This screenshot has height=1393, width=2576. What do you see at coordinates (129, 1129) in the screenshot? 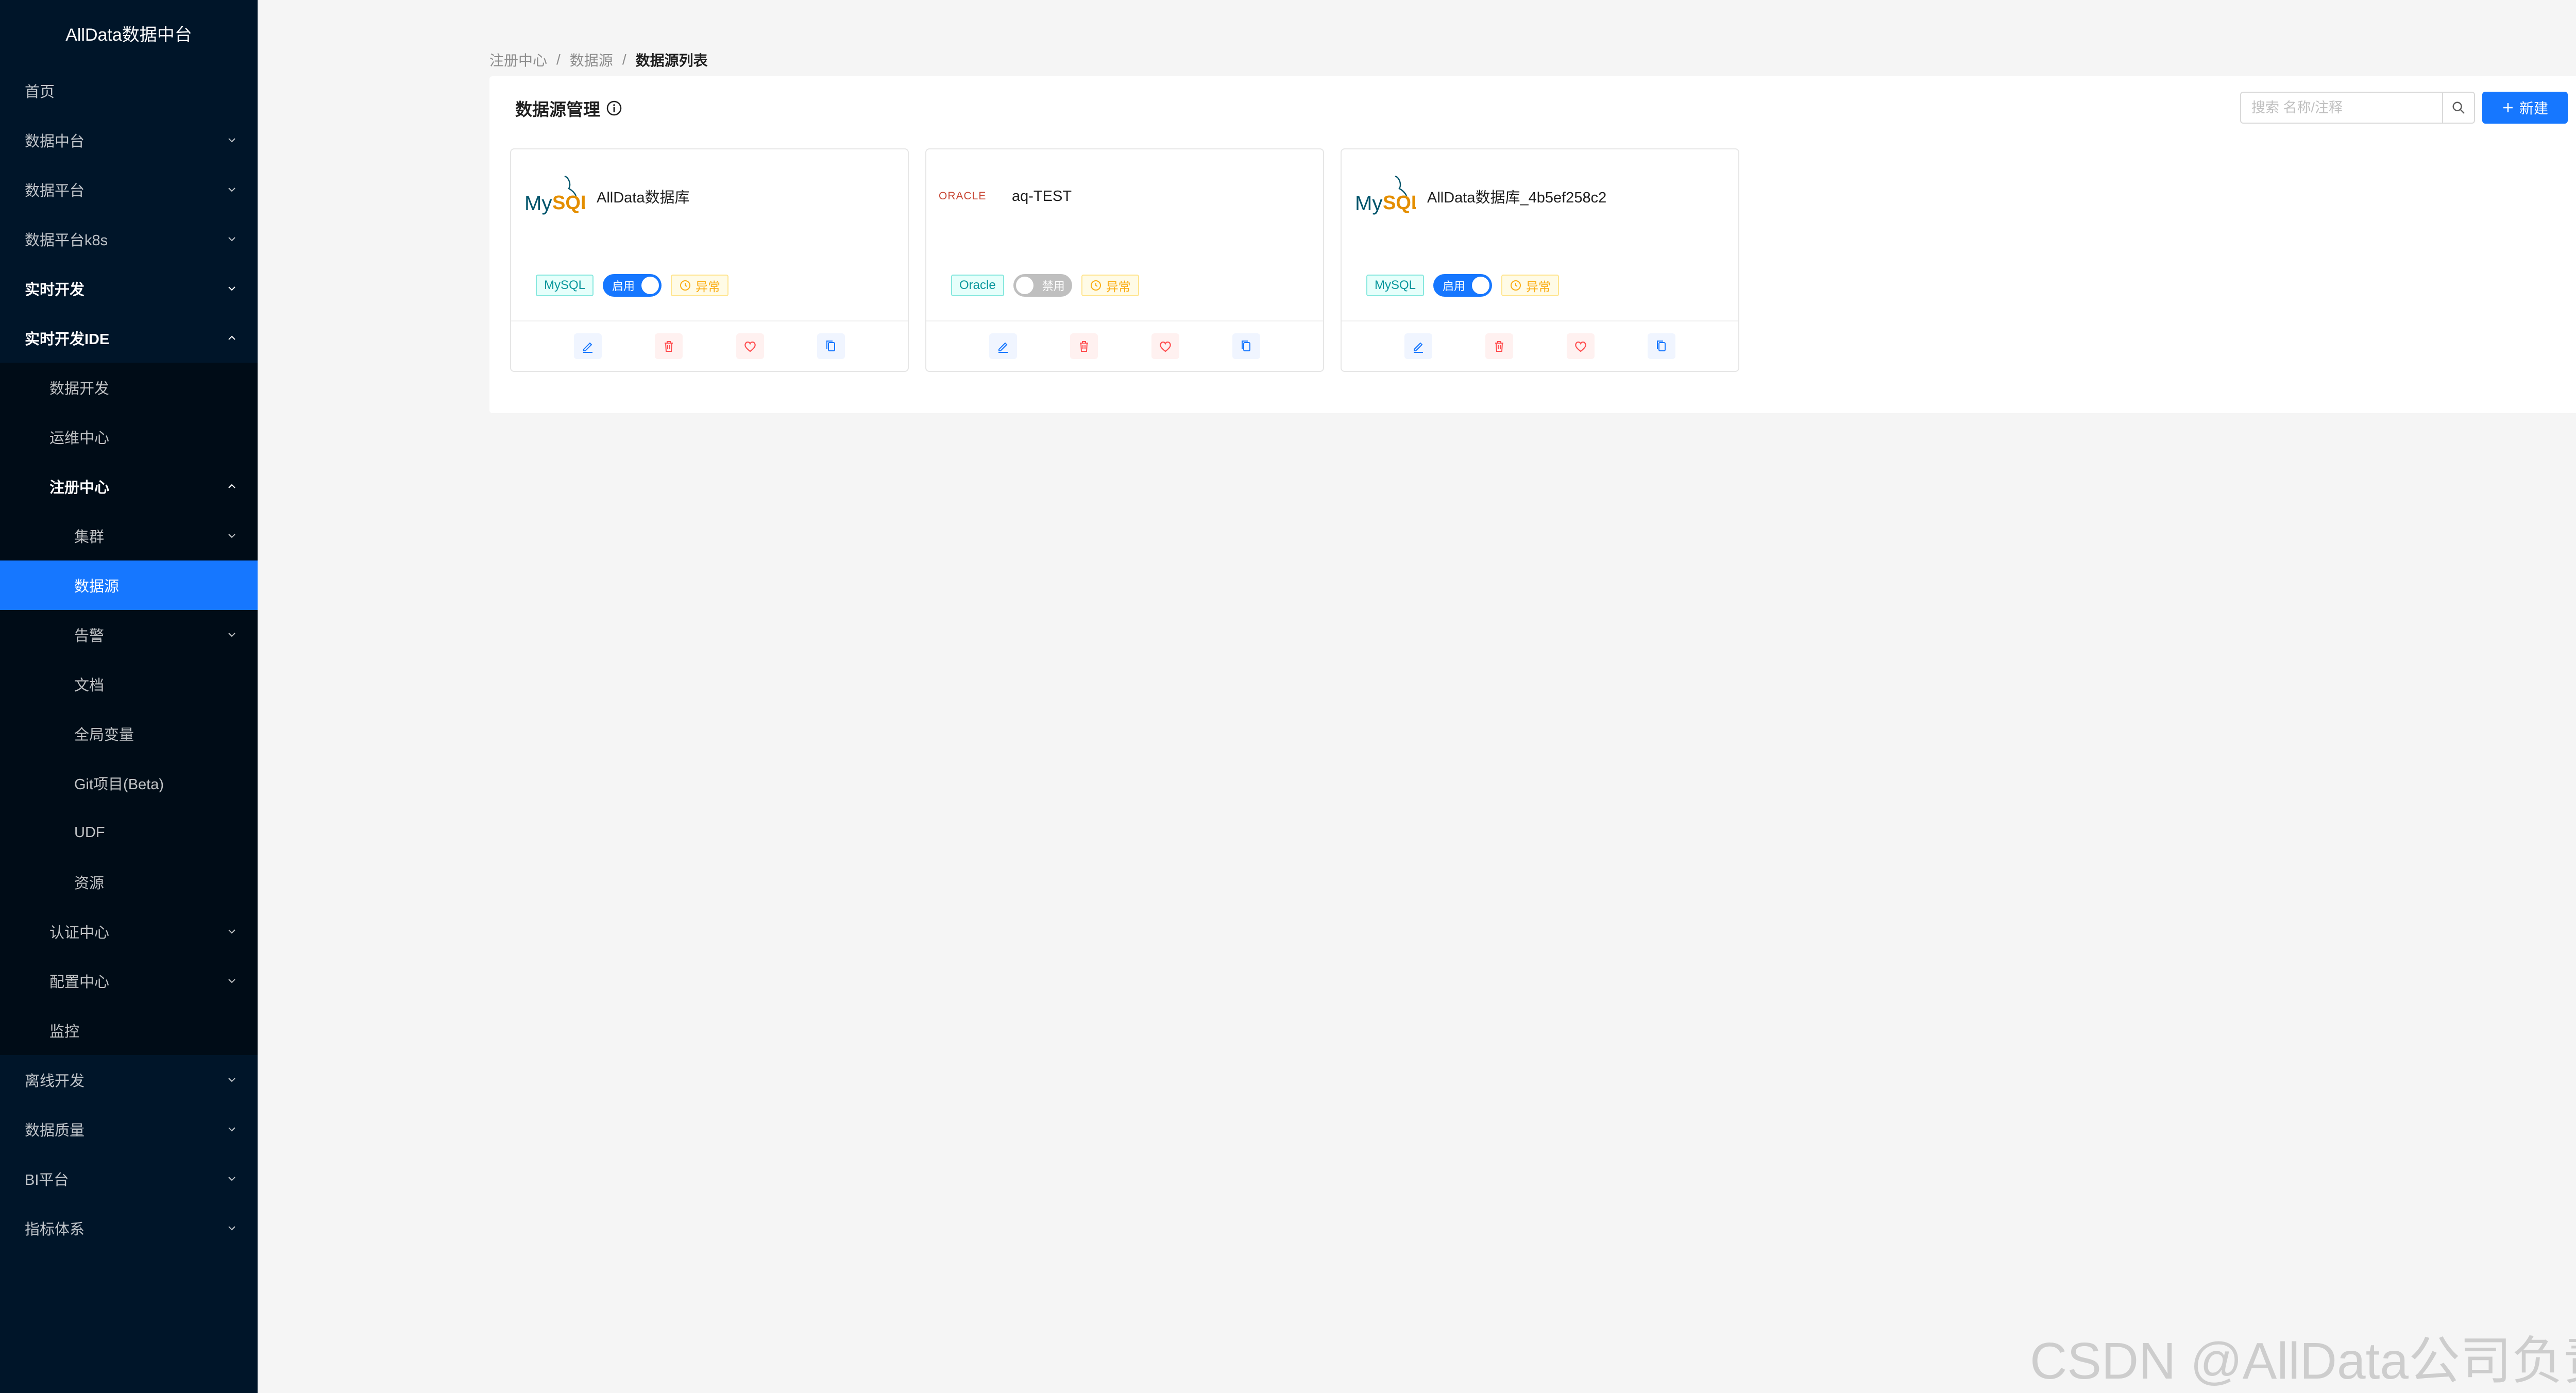
I see `nav-data-quality: 数据质量` at bounding box center [129, 1129].